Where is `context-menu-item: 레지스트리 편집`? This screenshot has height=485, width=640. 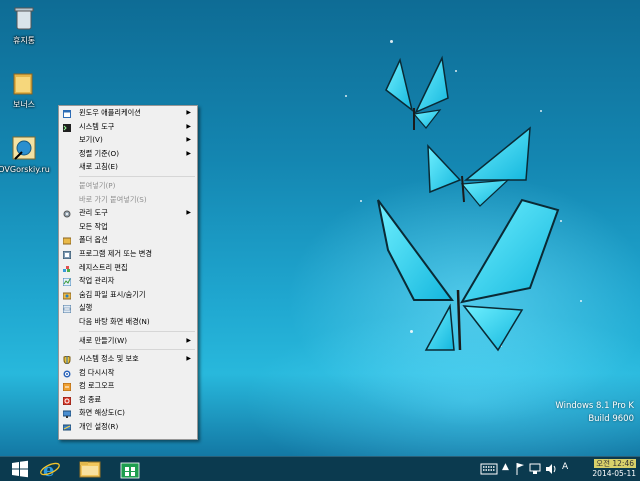 context-menu-item: 레지스트리 편집 is located at coordinates (128, 268).